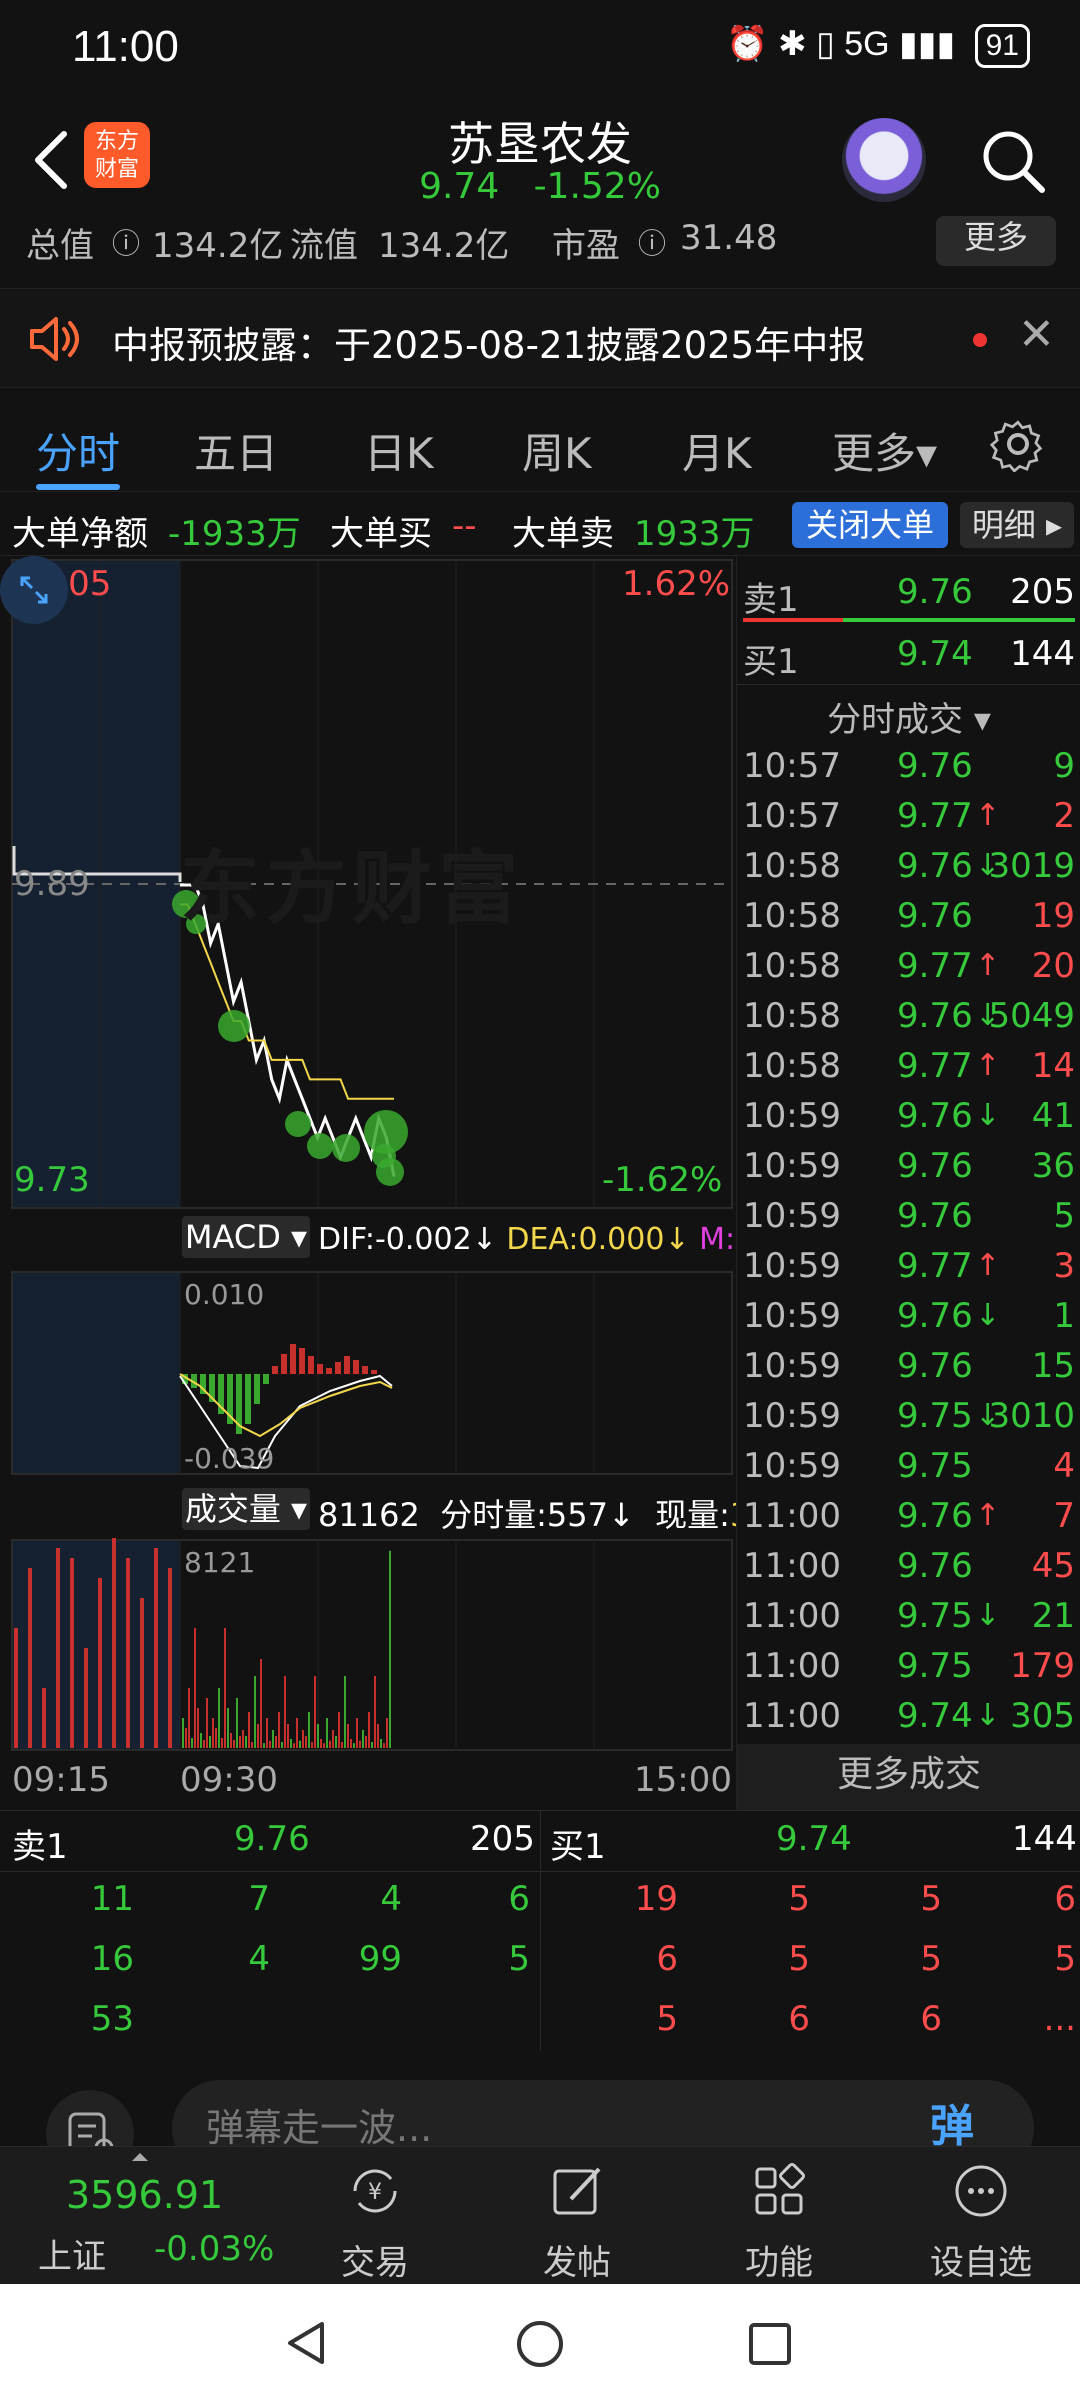 The image size is (1080, 2400). Describe the element at coordinates (908, 1777) in the screenshot. I see `more-trades-button: 更多成交` at that location.